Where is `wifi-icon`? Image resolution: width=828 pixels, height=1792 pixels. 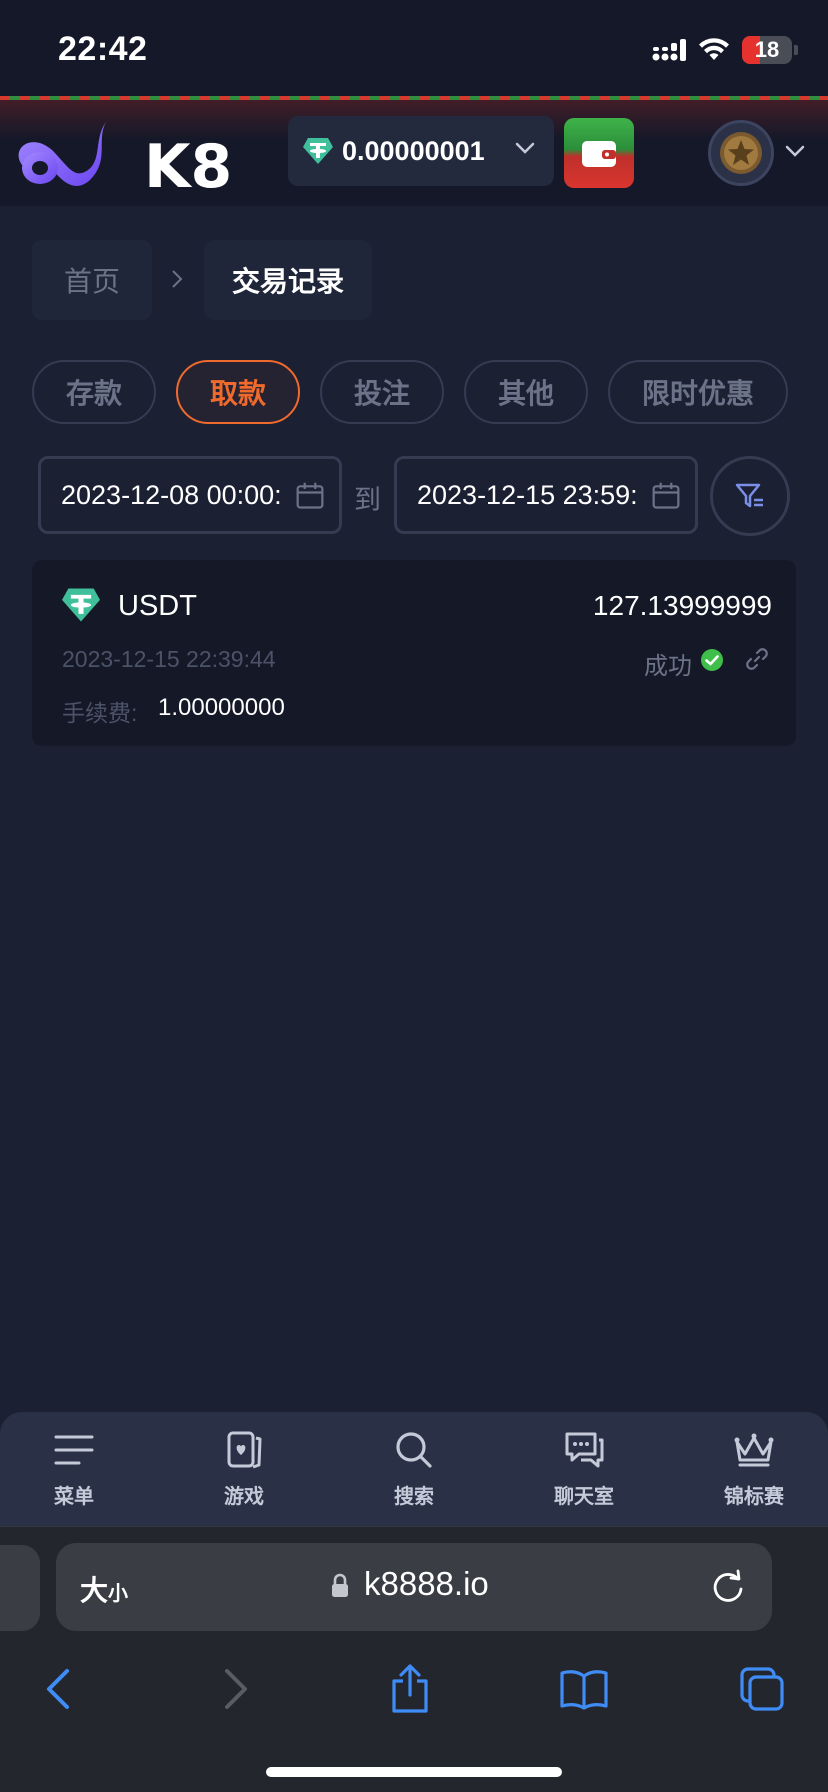
wifi-icon is located at coordinates (714, 49).